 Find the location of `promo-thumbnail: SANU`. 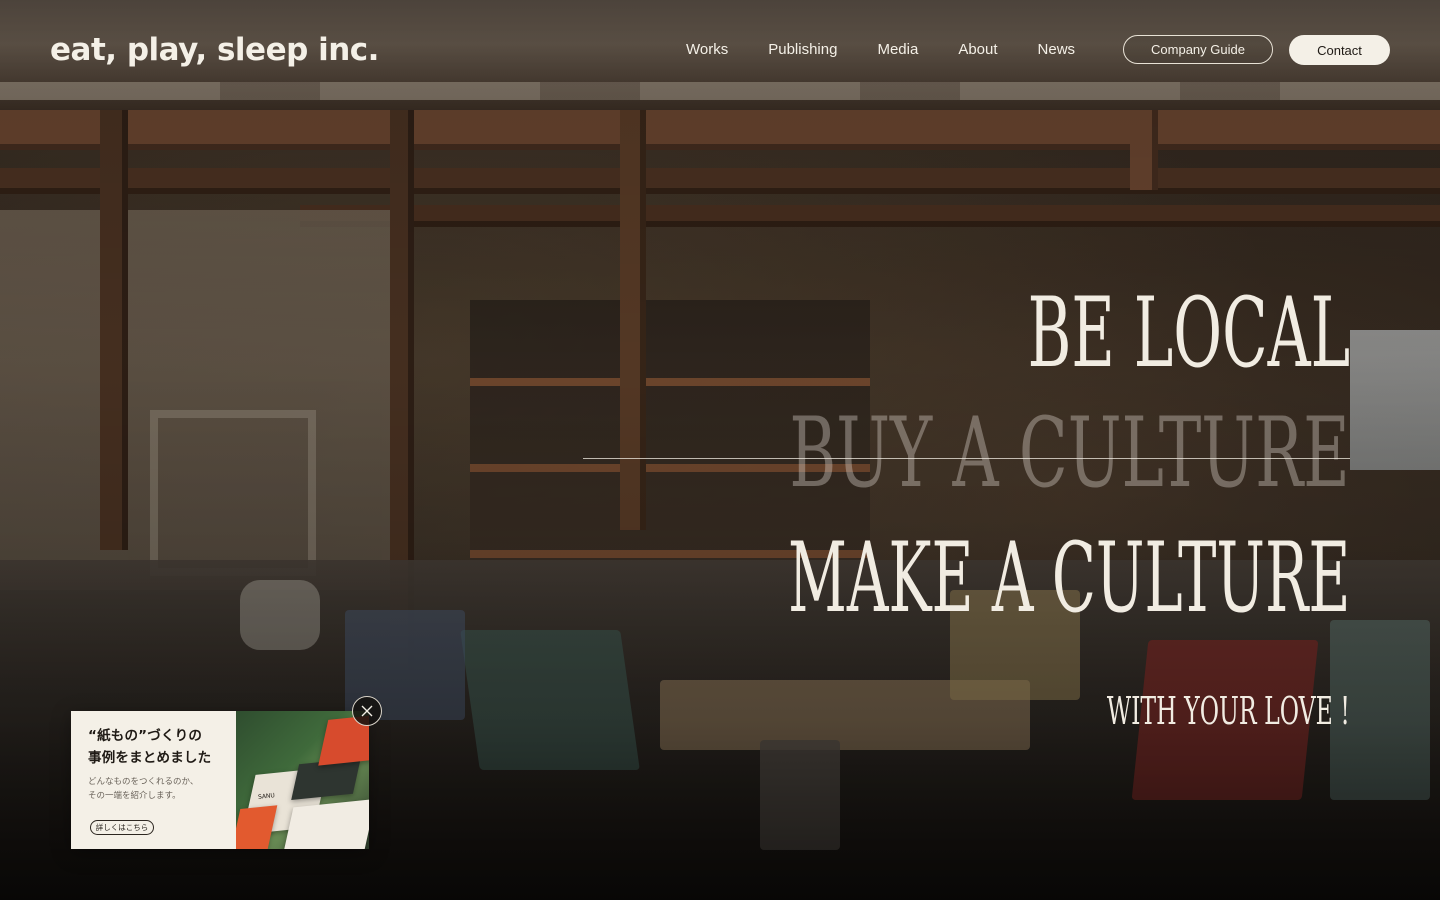

promo-thumbnail: SANU is located at coordinates (302, 780).